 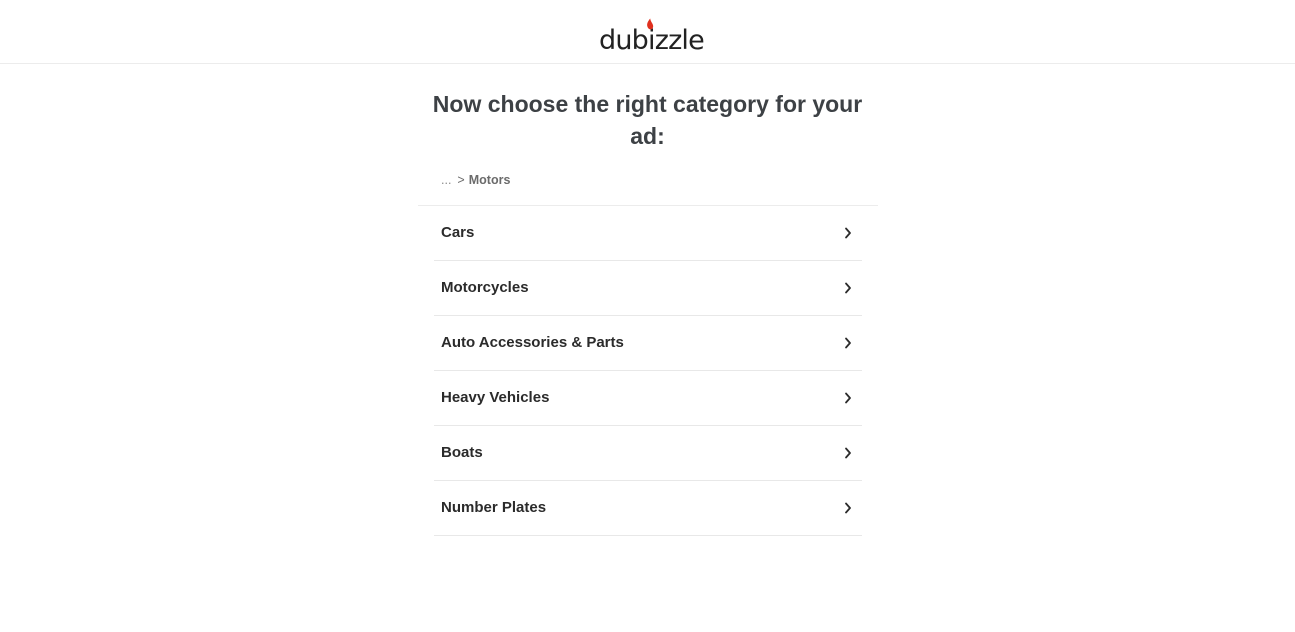 What do you see at coordinates (648, 508) in the screenshot?
I see `category-item-number-plates: Number Plates` at bounding box center [648, 508].